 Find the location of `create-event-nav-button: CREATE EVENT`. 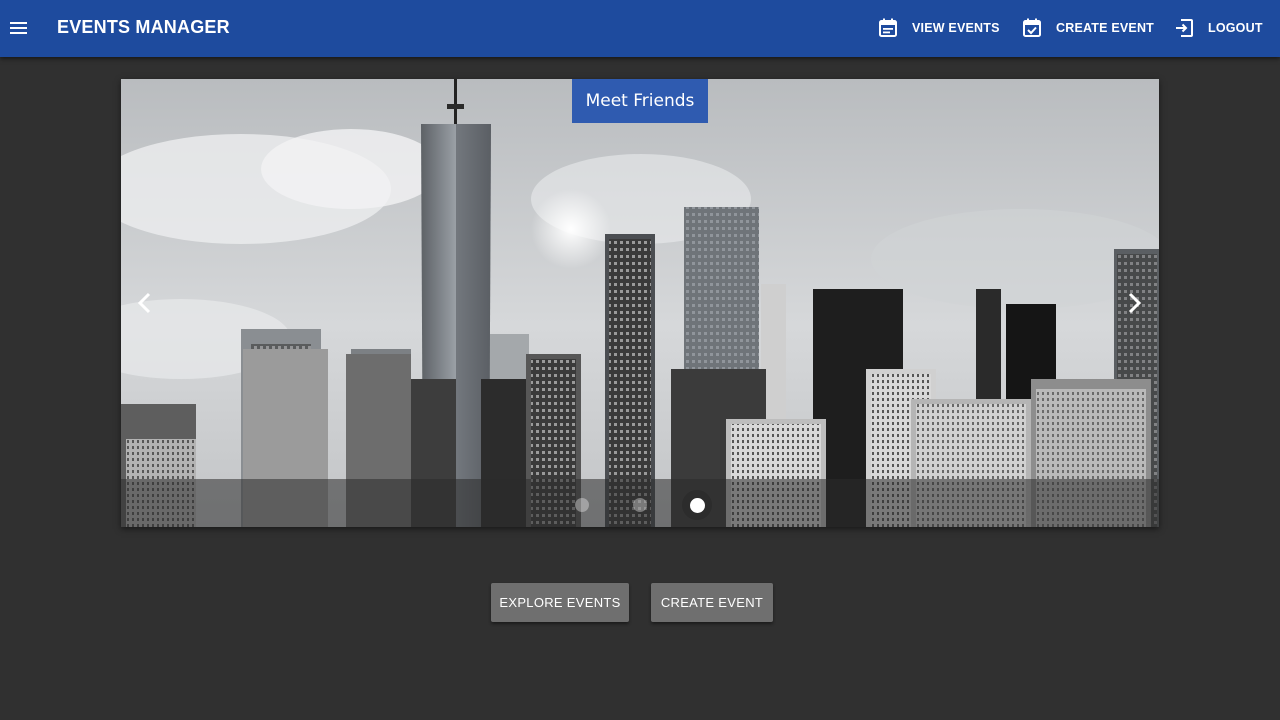

create-event-nav-button: CREATE EVENT is located at coordinates (1088, 28).